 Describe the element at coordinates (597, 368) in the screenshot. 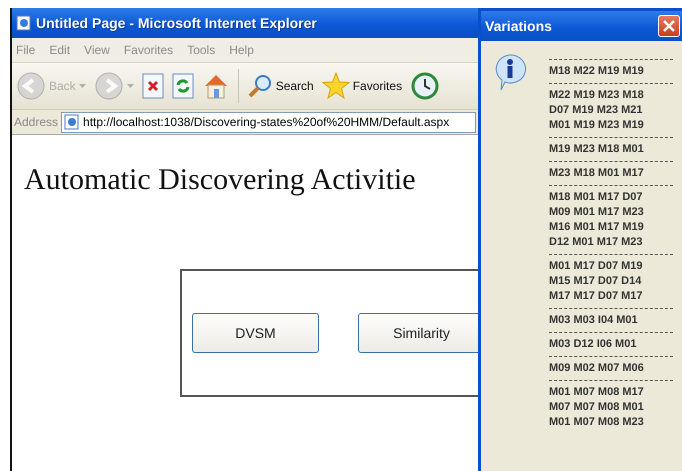

I see `variation-text: M09 M02 M07 M06` at that location.